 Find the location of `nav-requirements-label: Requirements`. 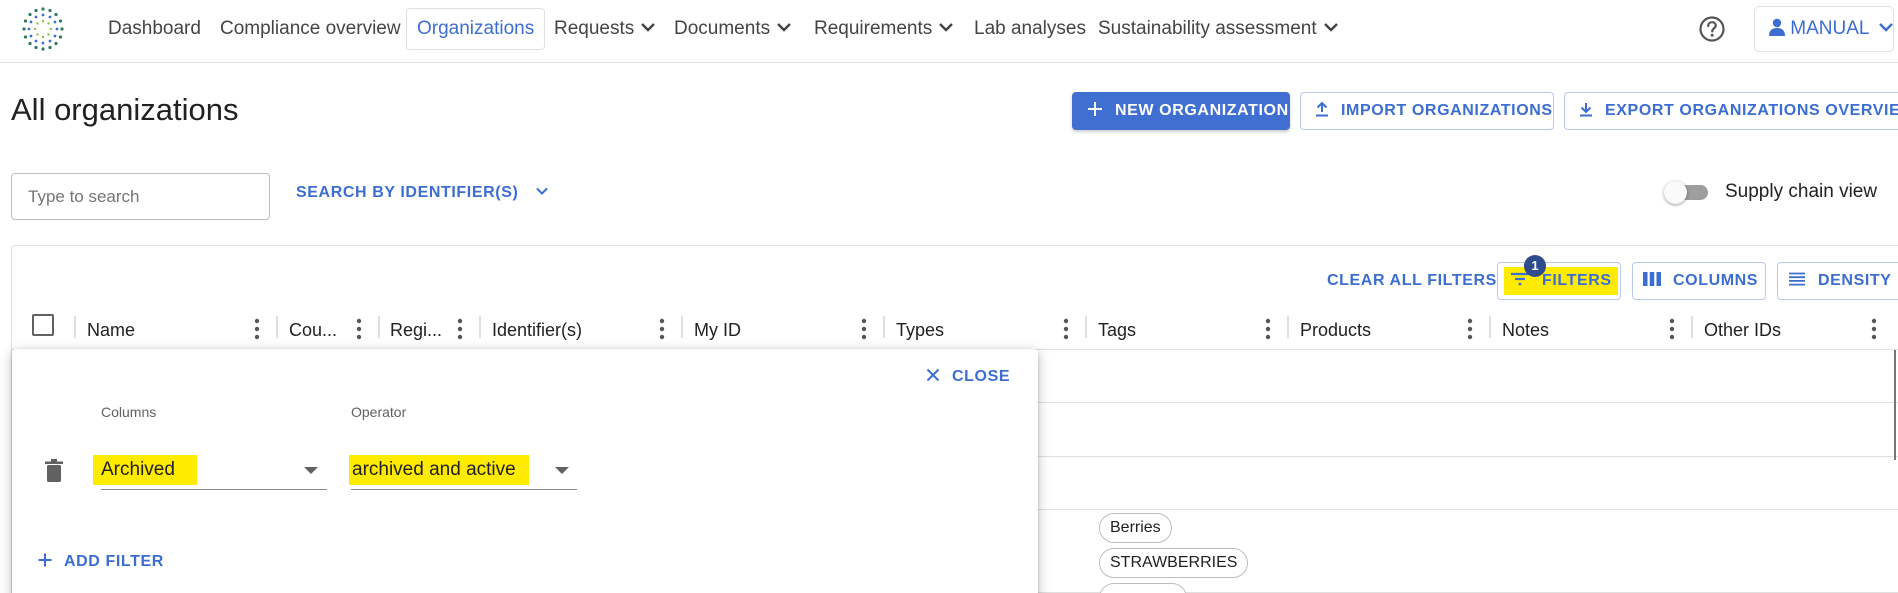

nav-requirements-label: Requirements is located at coordinates (873, 28).